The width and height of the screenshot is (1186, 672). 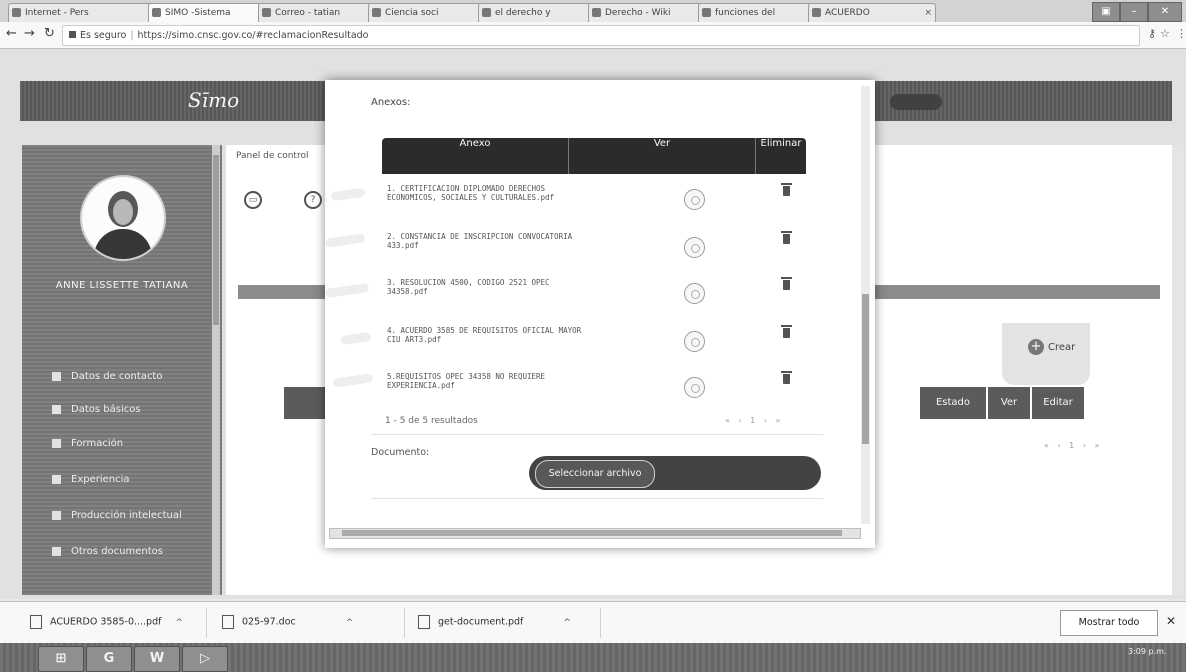 I want to click on table-header-left, so click(x=305, y=403).